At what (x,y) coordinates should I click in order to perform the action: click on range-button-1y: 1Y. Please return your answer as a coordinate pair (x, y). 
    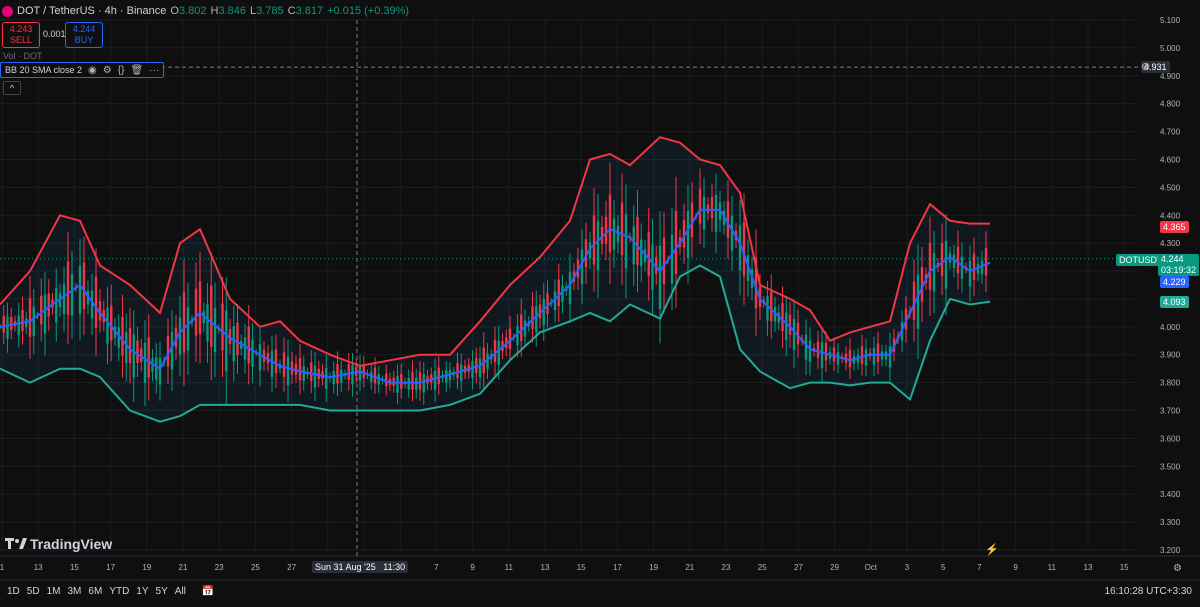
    Looking at the image, I should click on (142, 591).